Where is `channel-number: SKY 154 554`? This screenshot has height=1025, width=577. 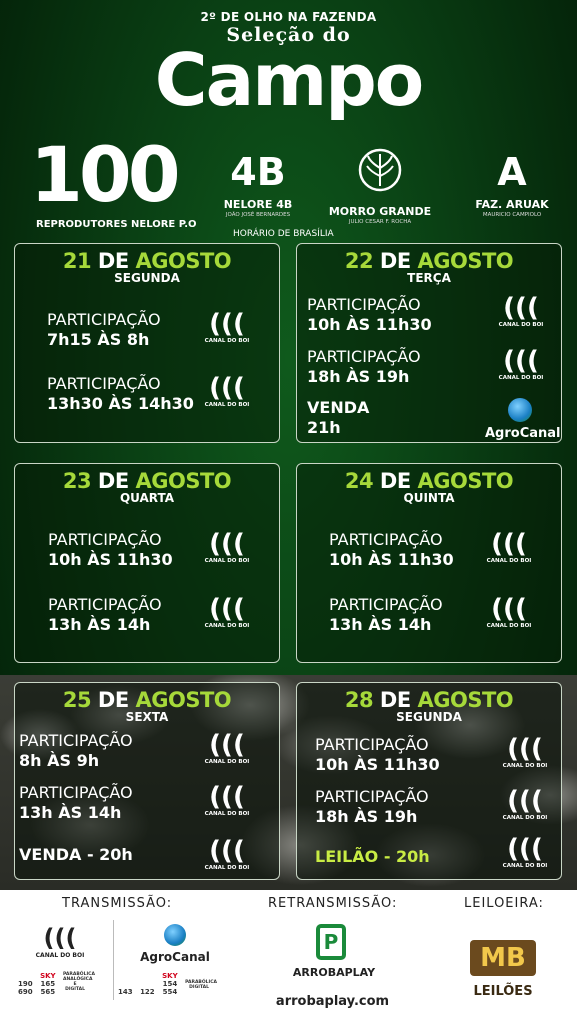
channel-number: SKY 154 554 is located at coordinates (170, 984).